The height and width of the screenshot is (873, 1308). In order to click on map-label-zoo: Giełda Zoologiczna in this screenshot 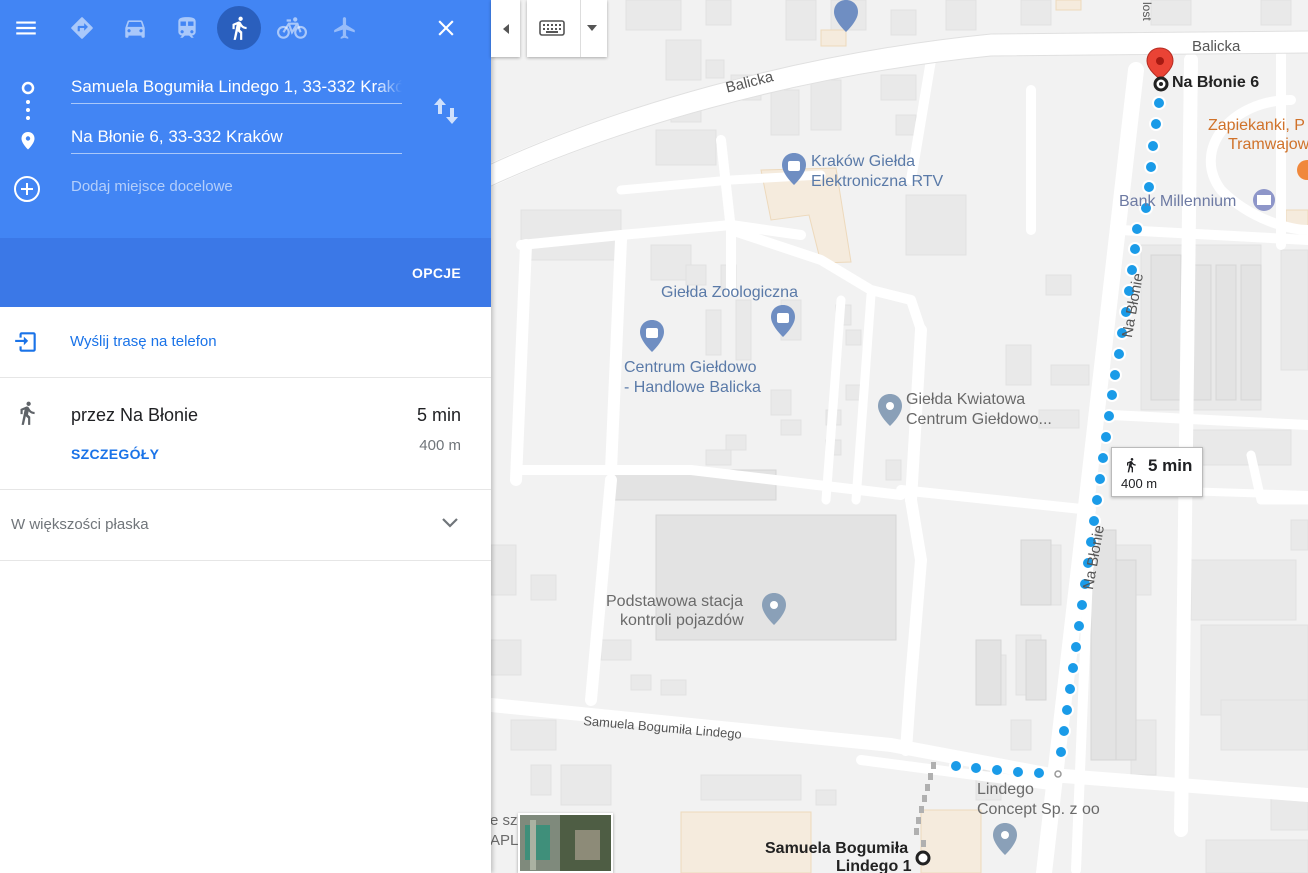, I will do `click(729, 292)`.